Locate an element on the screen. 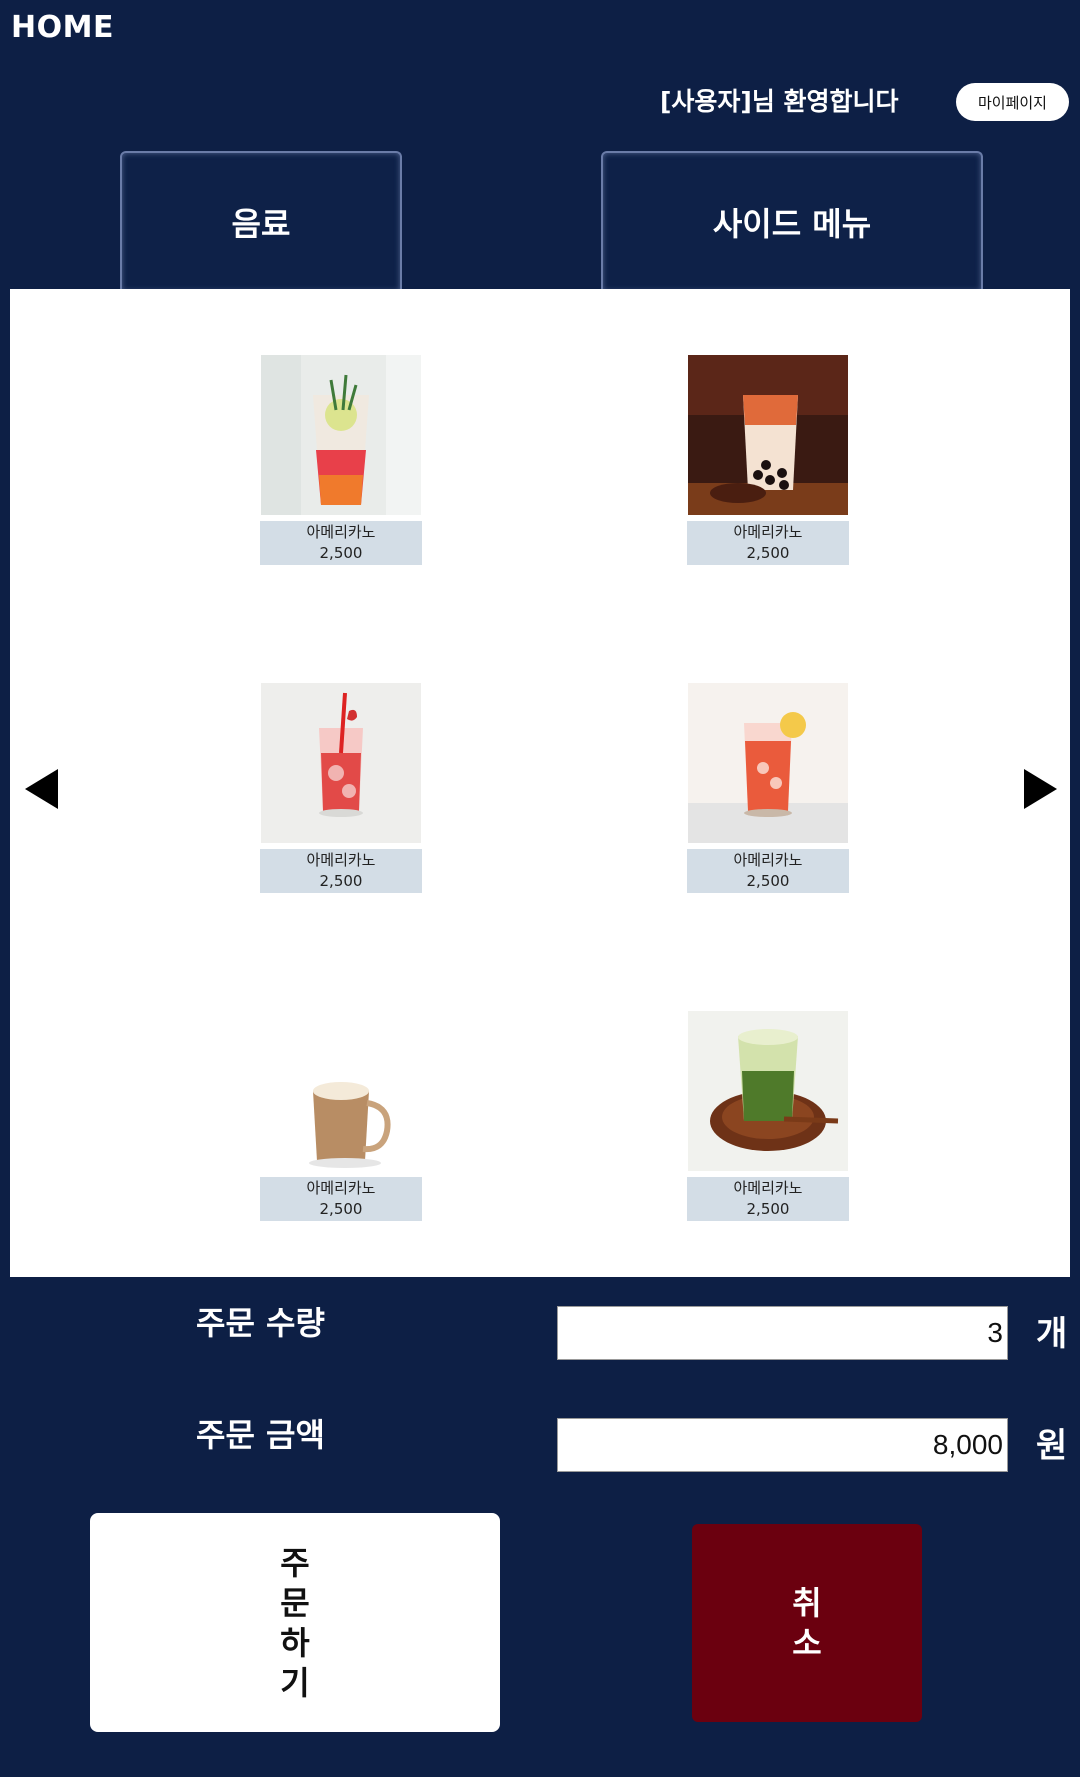 The image size is (1080, 1777). order-button: 주문하기 is located at coordinates (295, 1622).